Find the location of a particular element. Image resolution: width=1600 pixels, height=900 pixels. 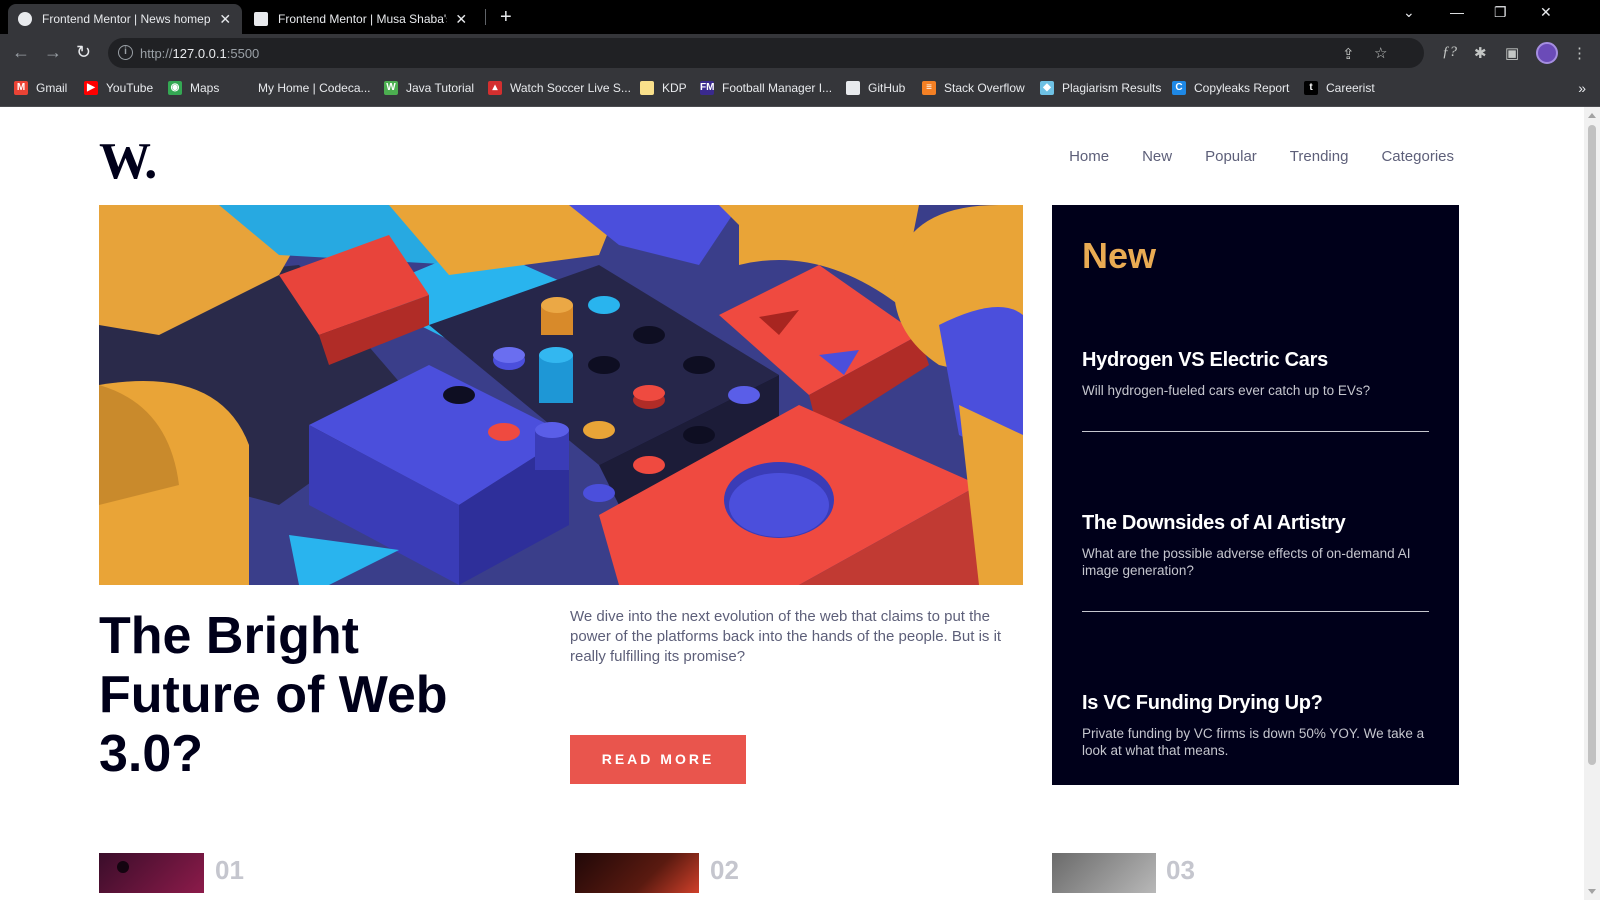

tab-separator is located at coordinates (485, 17).